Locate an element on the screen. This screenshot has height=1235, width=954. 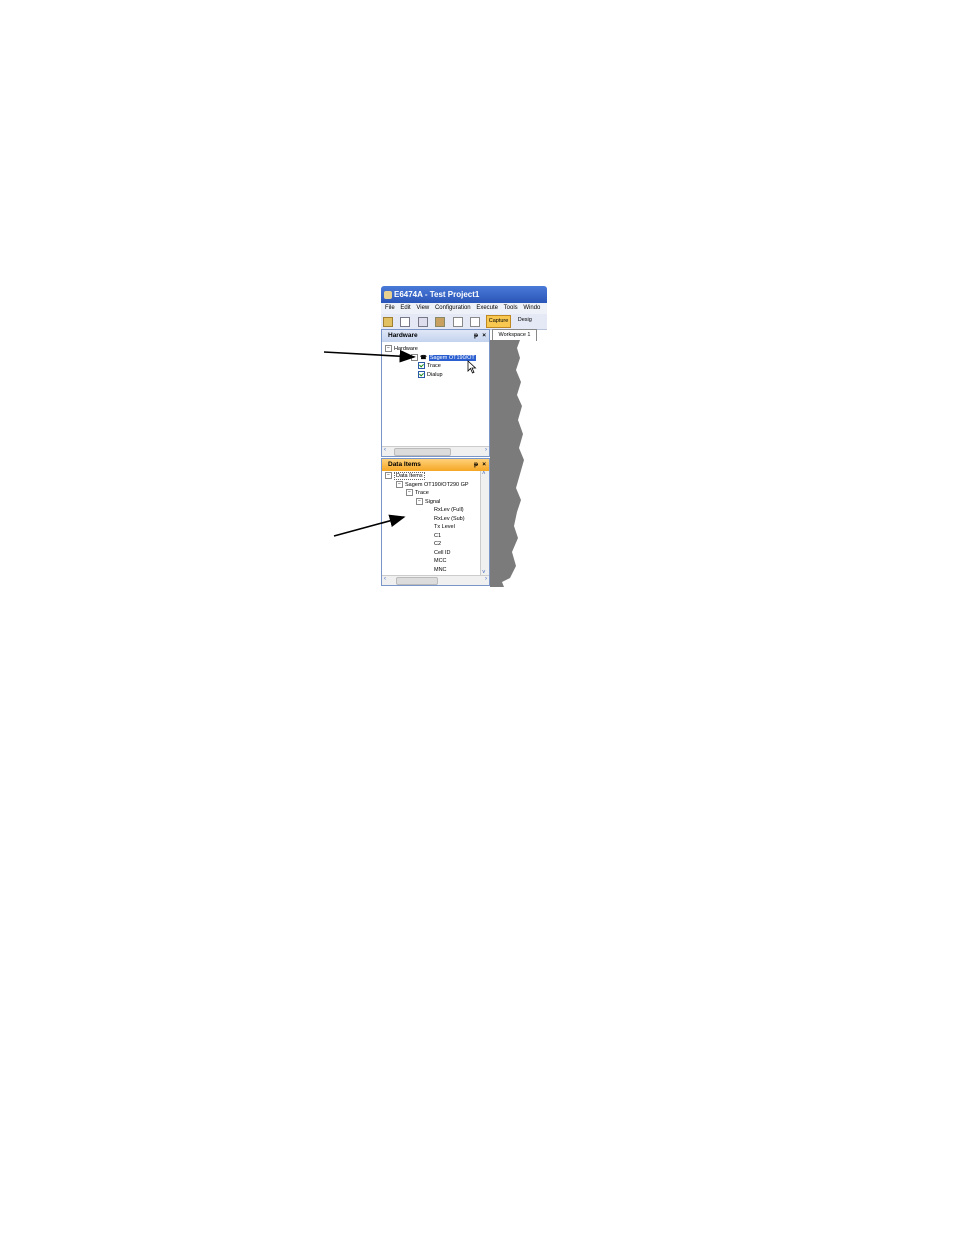
mouse-cursor-icon is located at coordinates (472, 367).